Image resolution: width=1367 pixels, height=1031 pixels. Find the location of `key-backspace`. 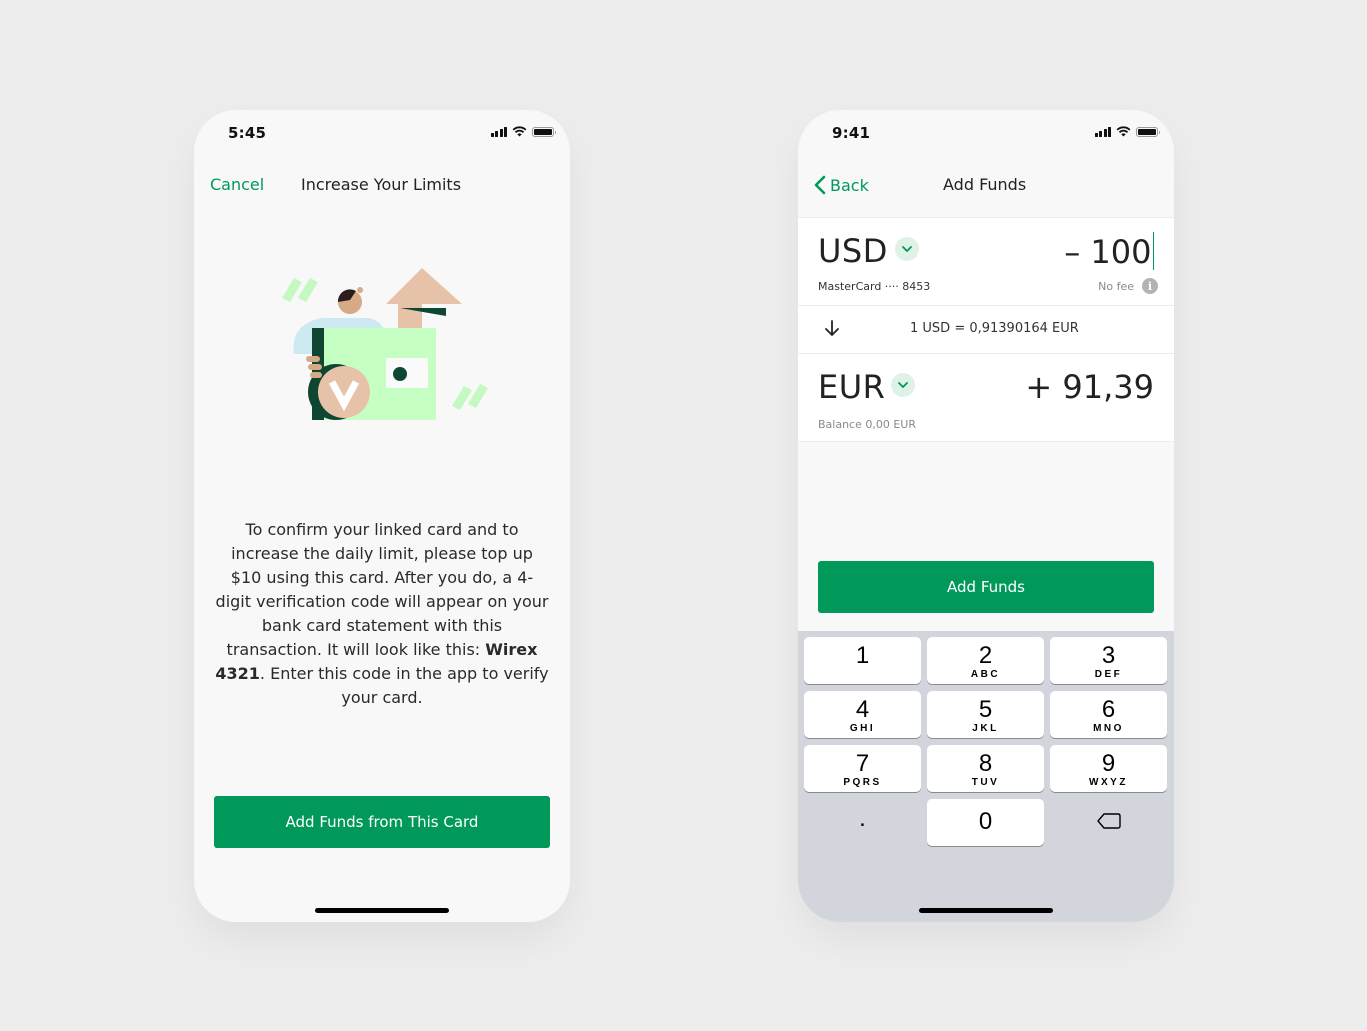

key-backspace is located at coordinates (1108, 822).